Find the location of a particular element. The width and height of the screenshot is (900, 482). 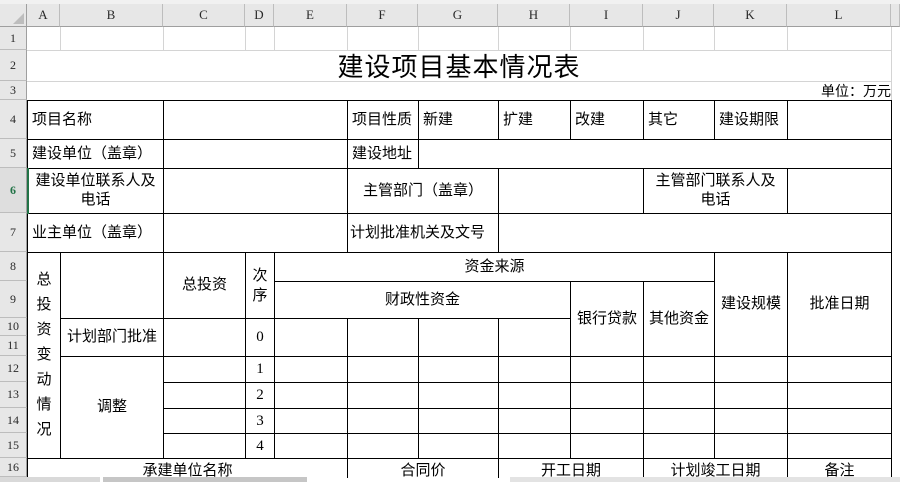

row-header-12: 12 is located at coordinates (13, 369).